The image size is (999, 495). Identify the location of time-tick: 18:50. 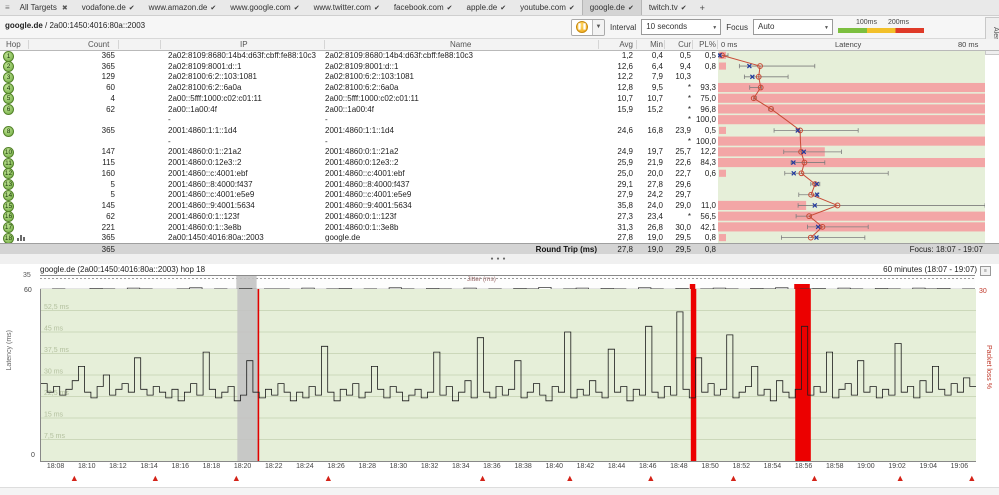
(710, 466).